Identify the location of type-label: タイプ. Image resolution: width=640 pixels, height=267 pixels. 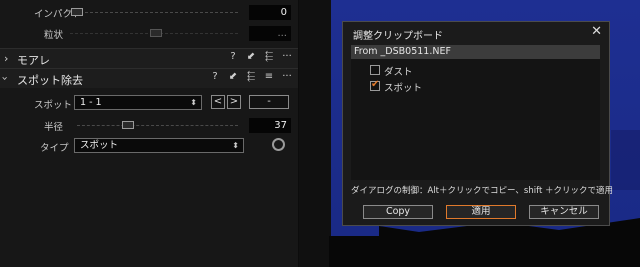
(54, 148).